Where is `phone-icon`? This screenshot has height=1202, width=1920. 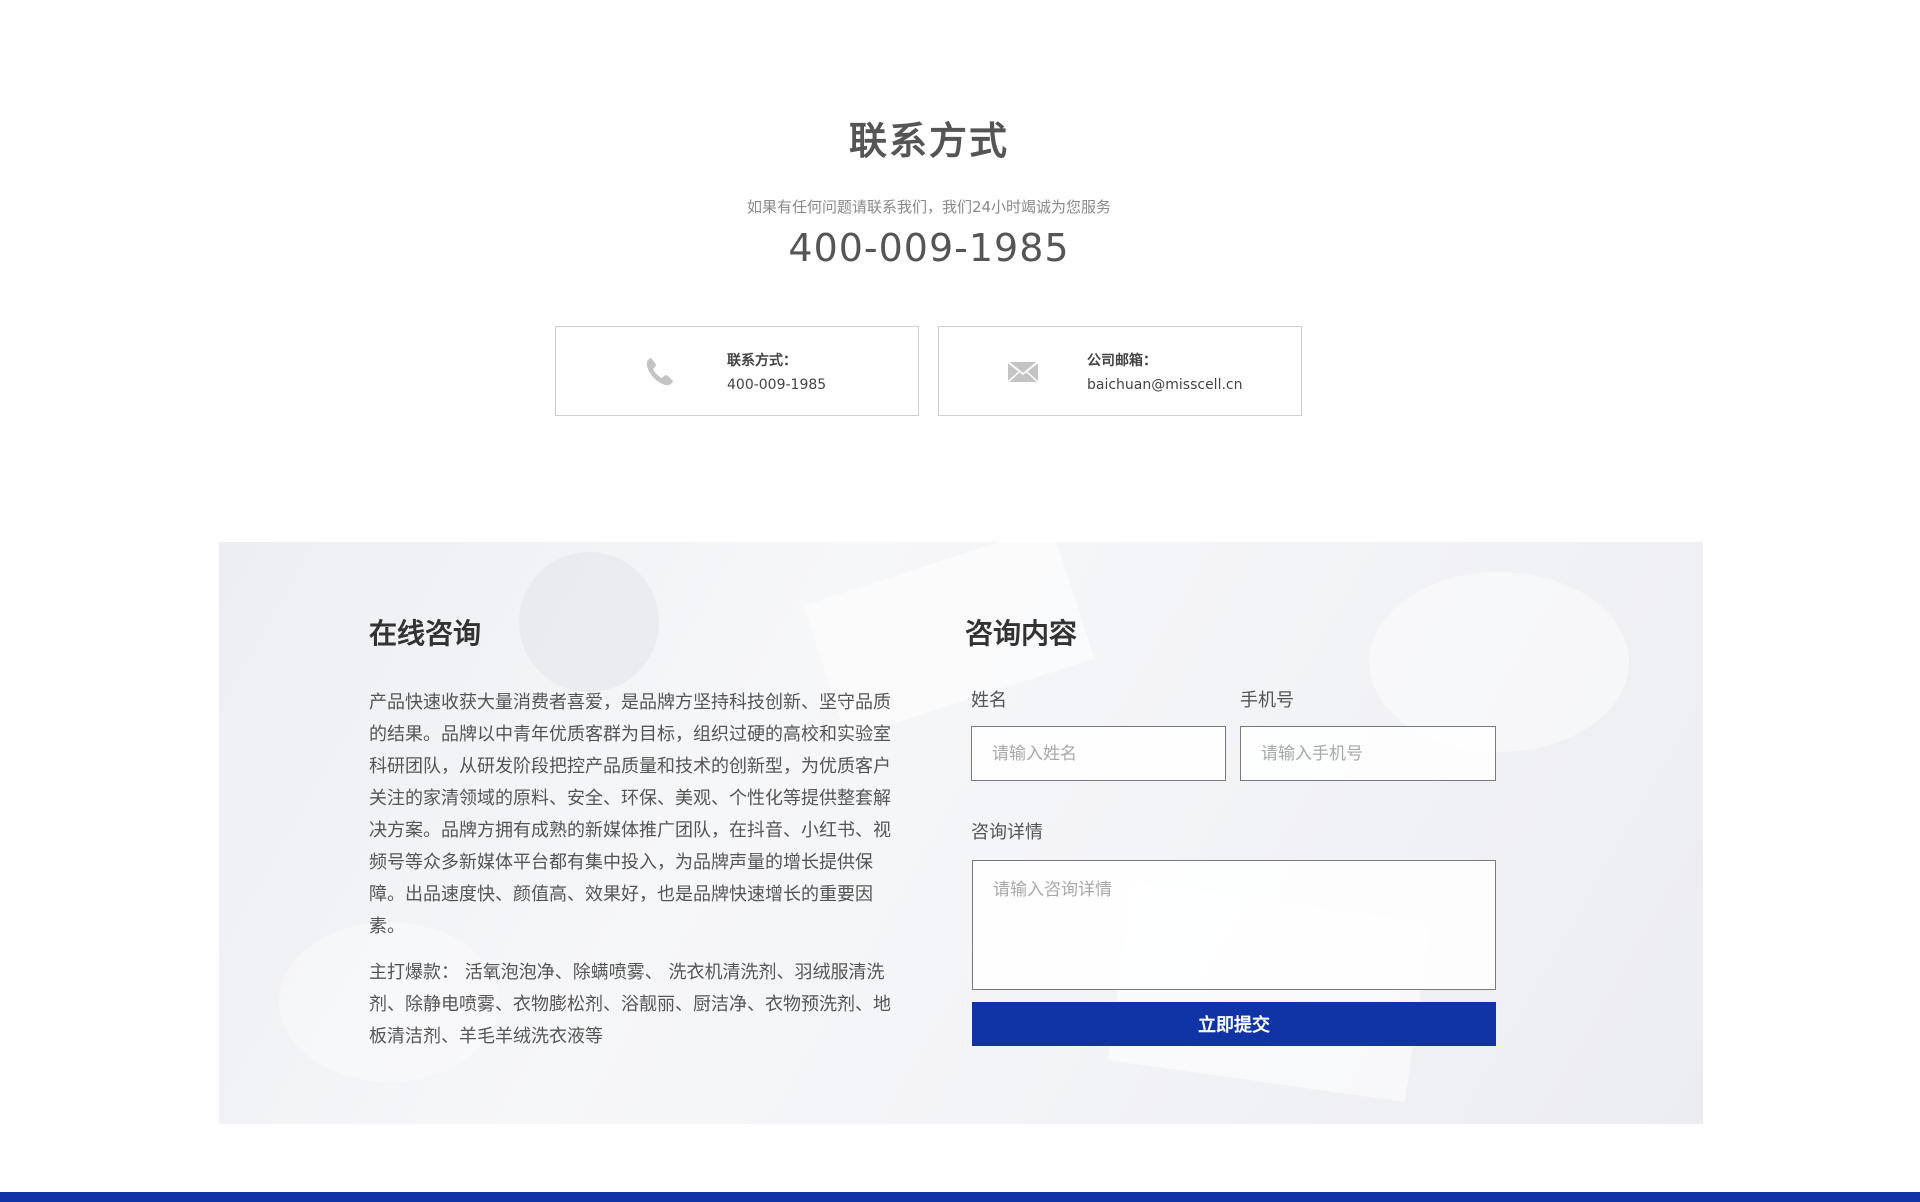 phone-icon is located at coordinates (660, 372).